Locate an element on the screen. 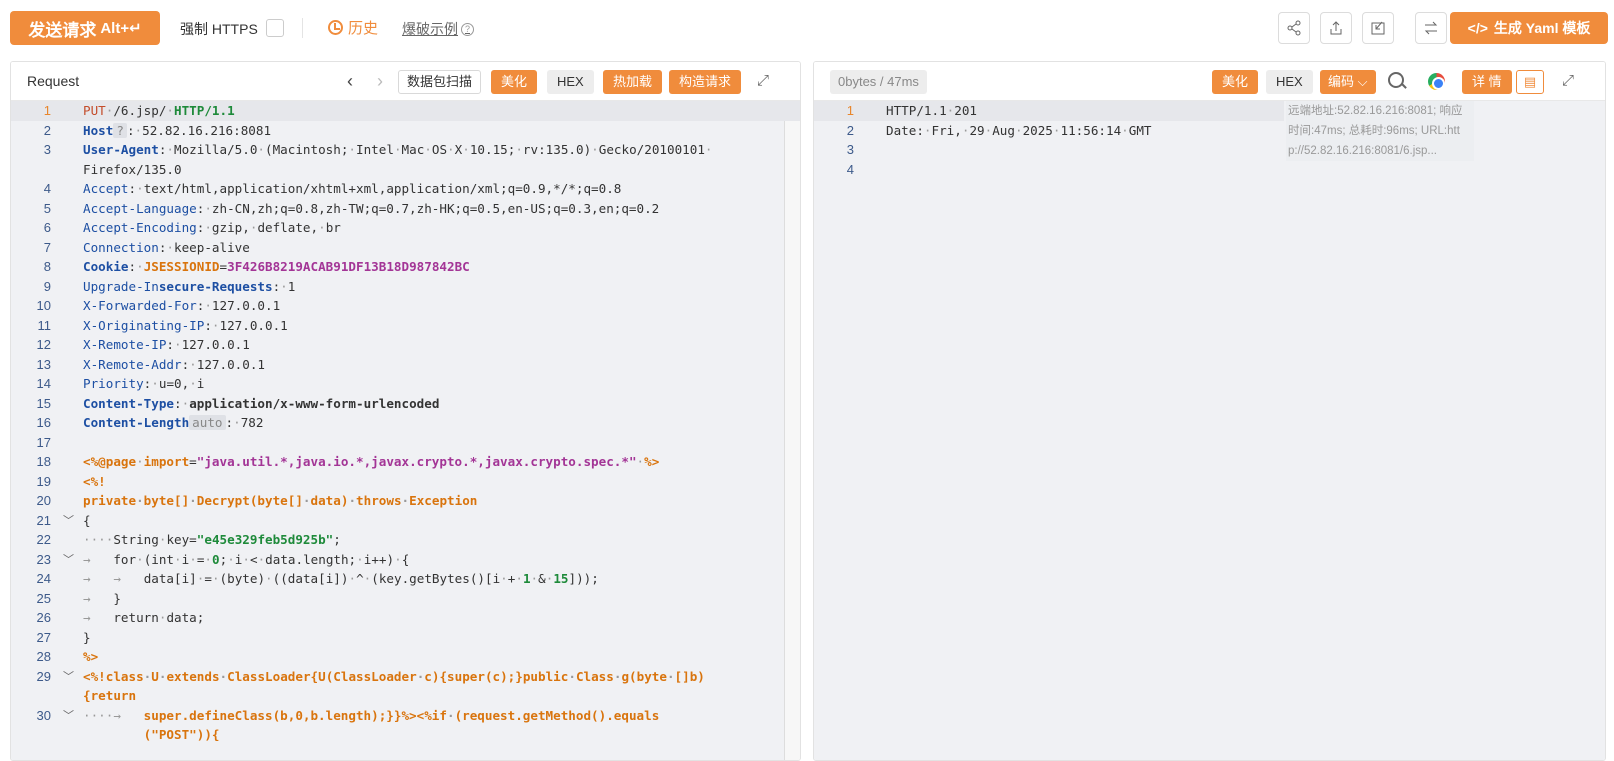  code-line: 21 ﹀{ is located at coordinates (405, 521).